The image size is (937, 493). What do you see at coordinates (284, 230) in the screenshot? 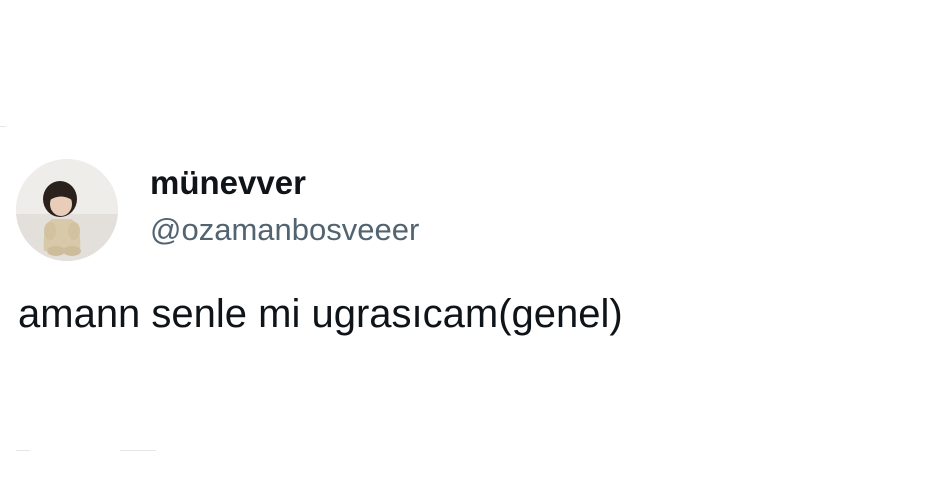
I see `user-handle: @ozamanbosveeer` at bounding box center [284, 230].